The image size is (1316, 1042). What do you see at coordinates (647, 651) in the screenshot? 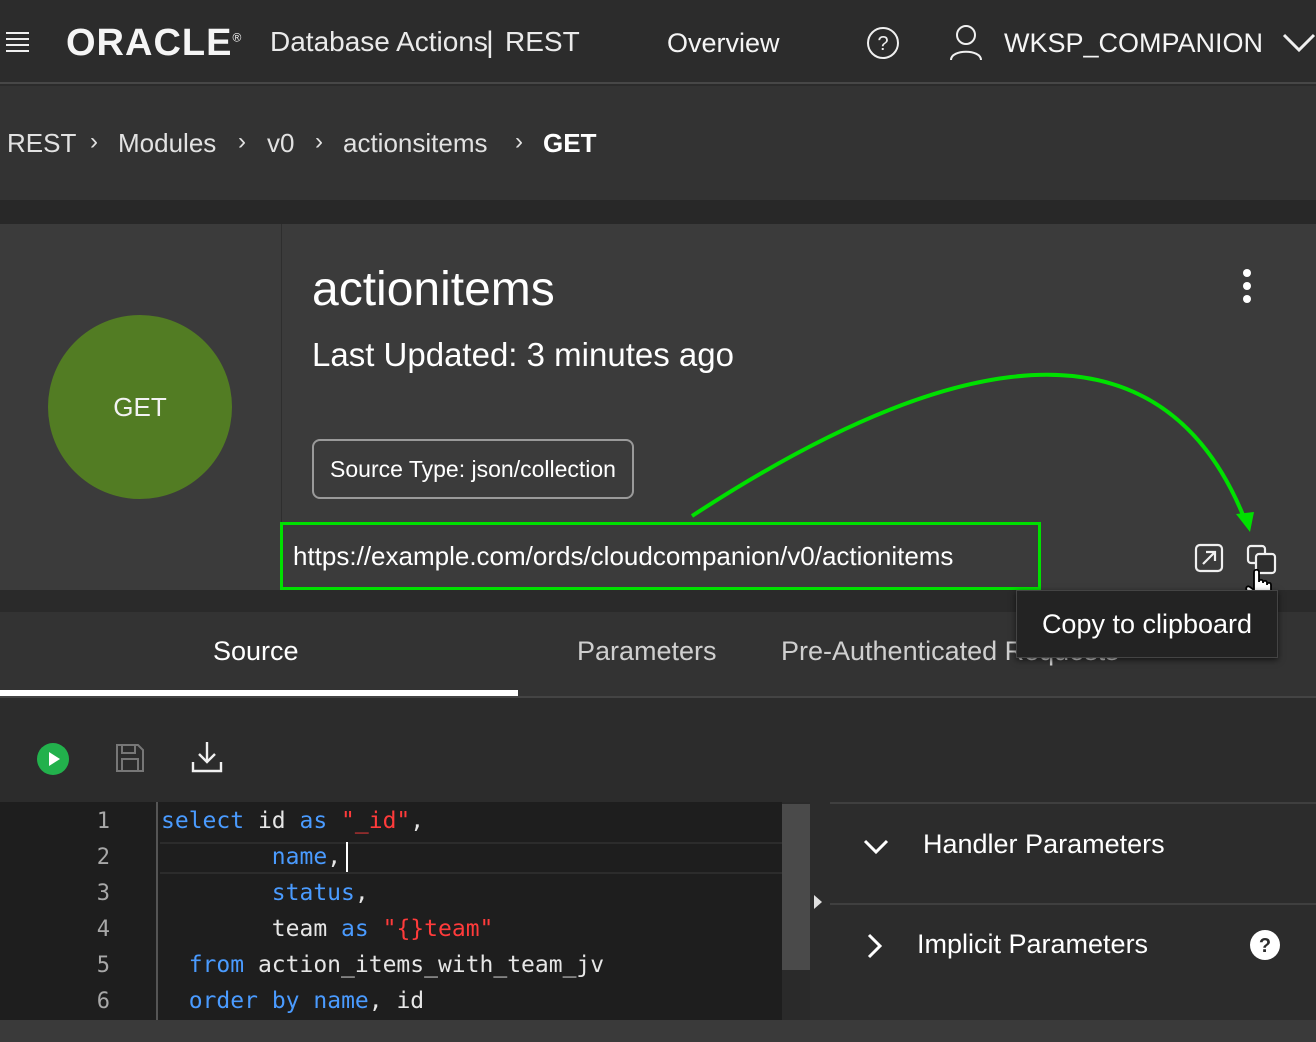
I see `tab-parameters: Parameters` at bounding box center [647, 651].